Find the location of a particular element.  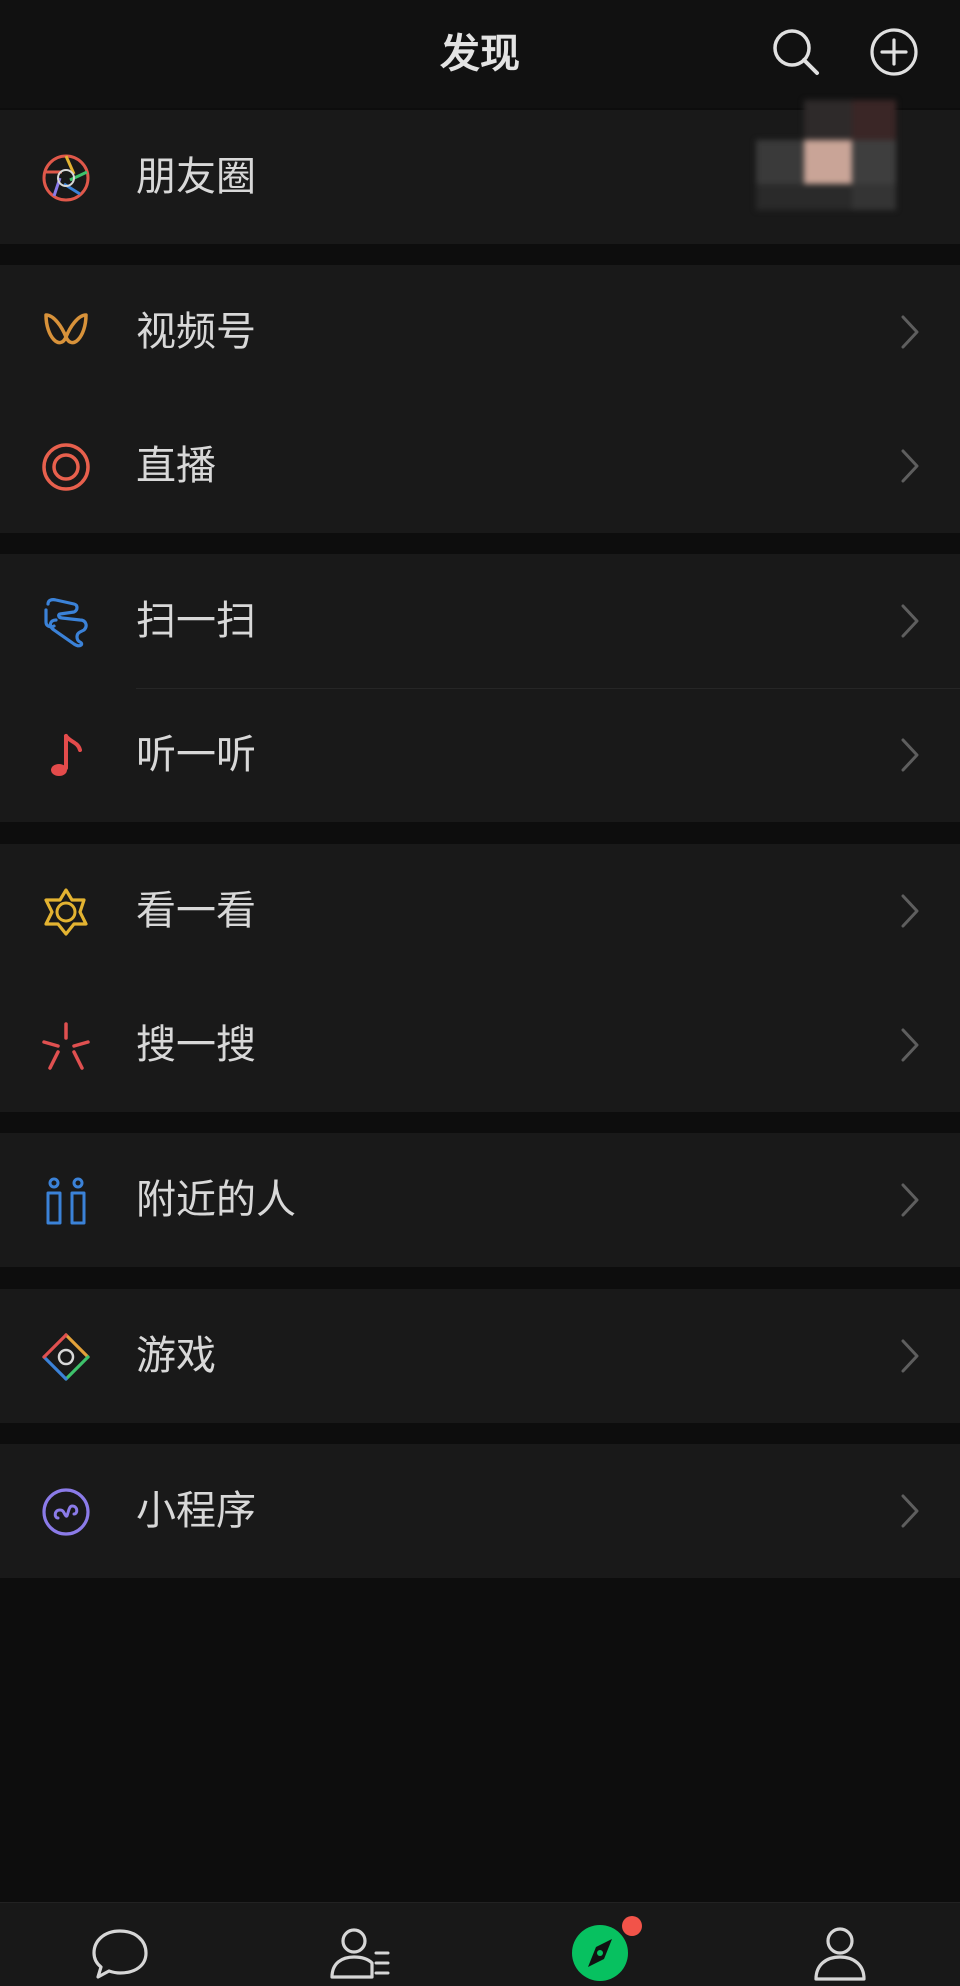

cell-games: 游戏 is located at coordinates (480, 1356).